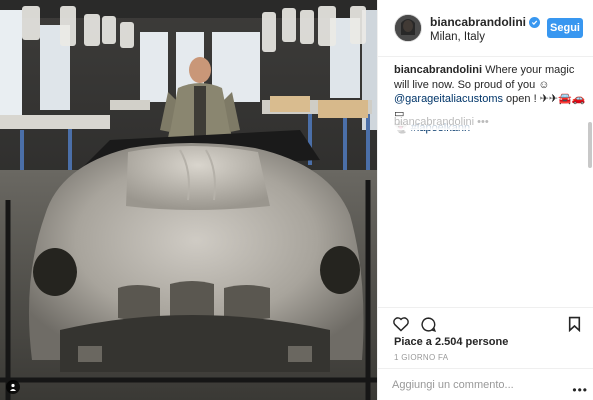 Image resolution: width=593 pixels, height=400 pixels. I want to click on comment-box: •••, so click(485, 384).